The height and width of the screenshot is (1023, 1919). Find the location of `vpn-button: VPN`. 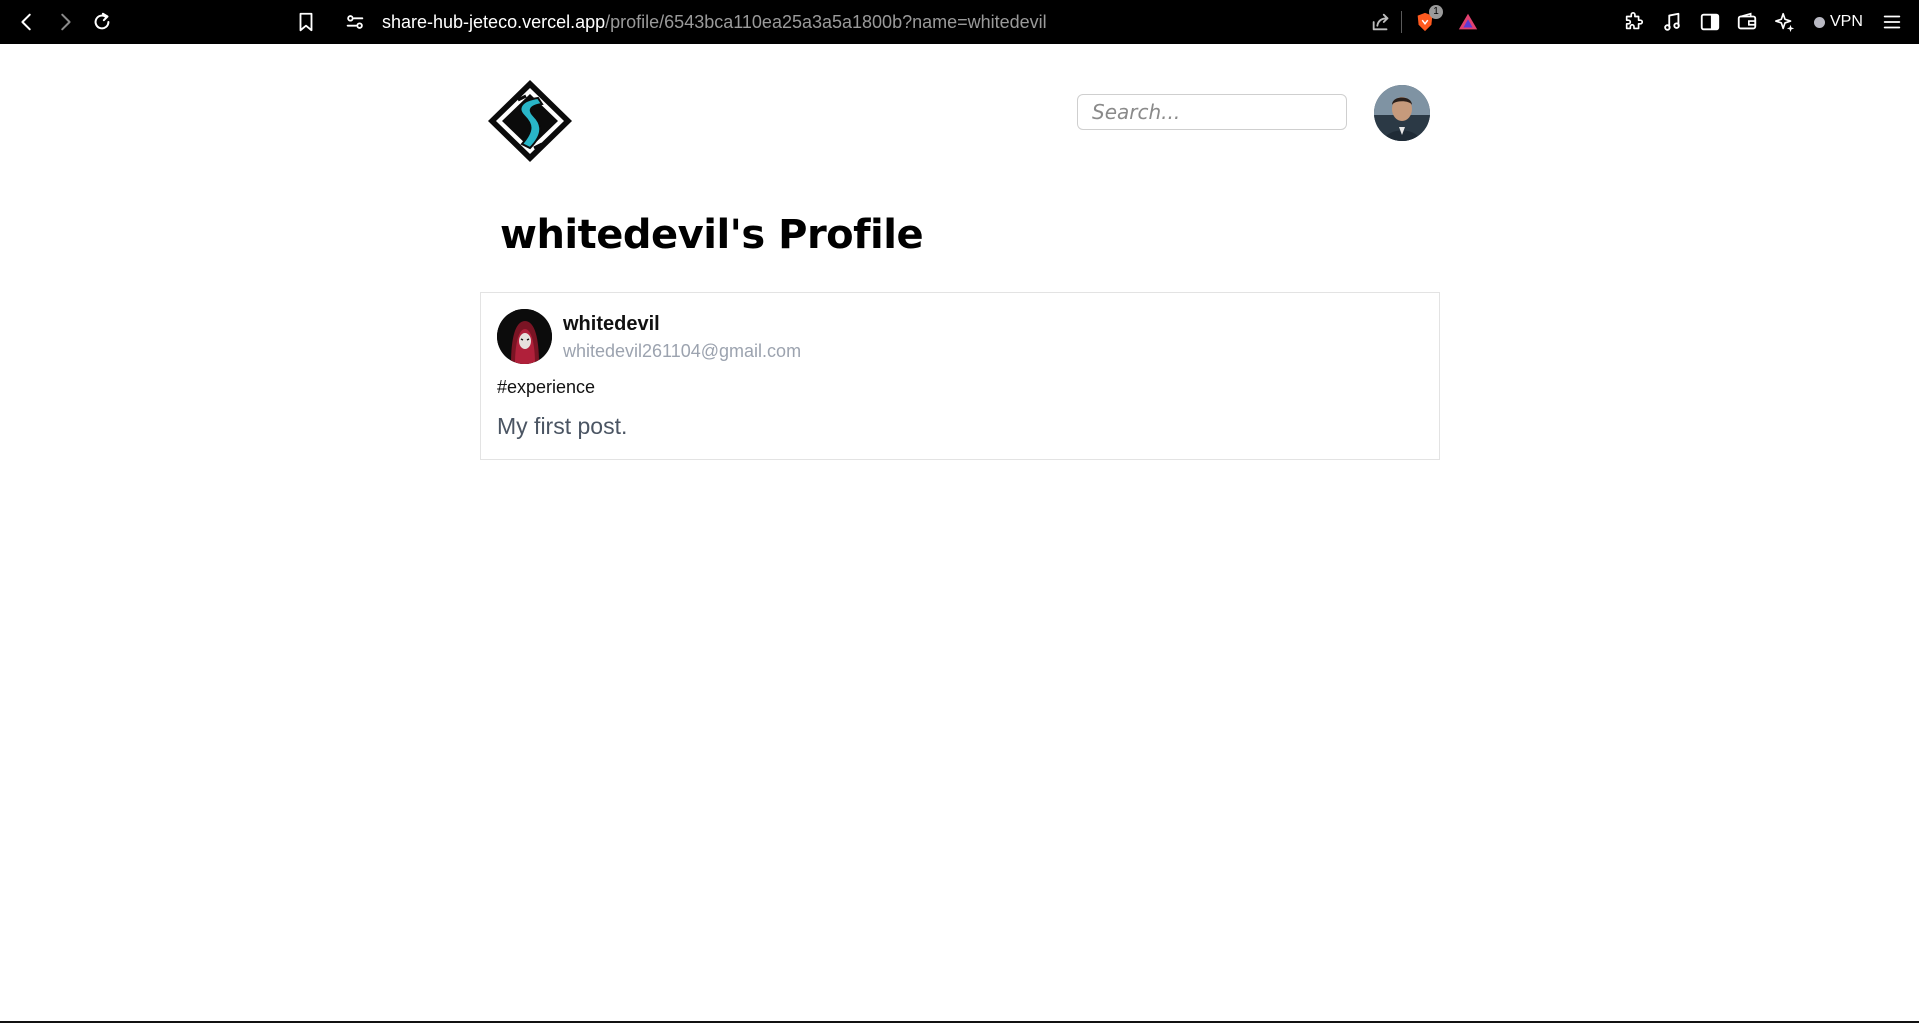

vpn-button: VPN is located at coordinates (1838, 22).